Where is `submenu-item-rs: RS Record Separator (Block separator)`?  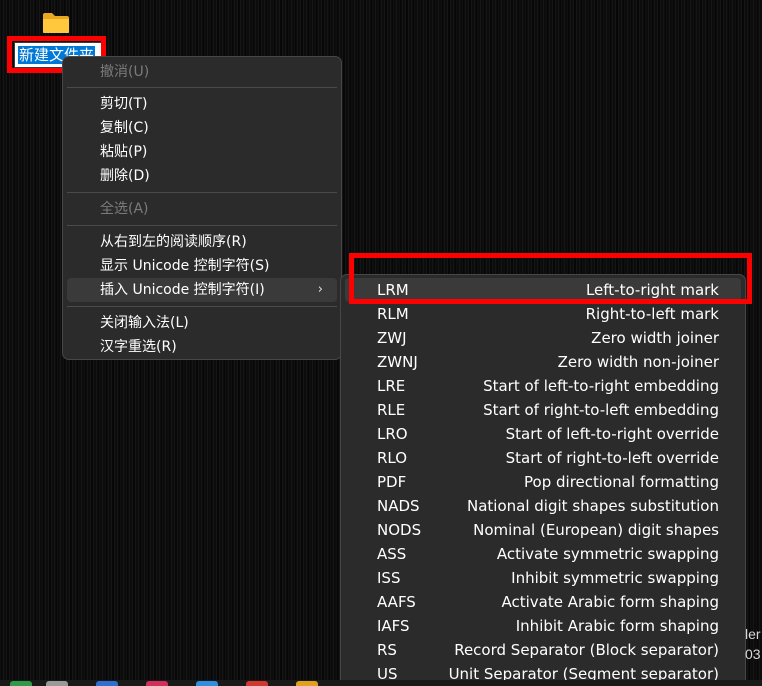
submenu-item-rs: RS Record Separator (Block separator) is located at coordinates (543, 650).